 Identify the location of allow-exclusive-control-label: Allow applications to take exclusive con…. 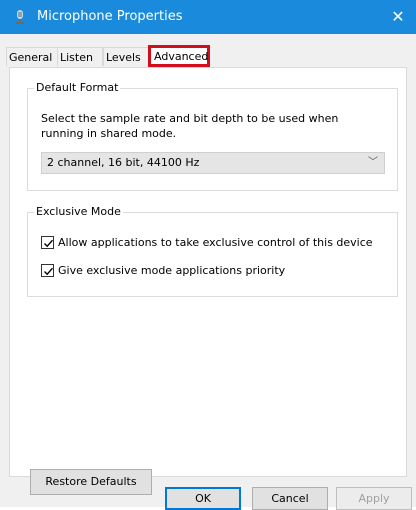
(215, 242).